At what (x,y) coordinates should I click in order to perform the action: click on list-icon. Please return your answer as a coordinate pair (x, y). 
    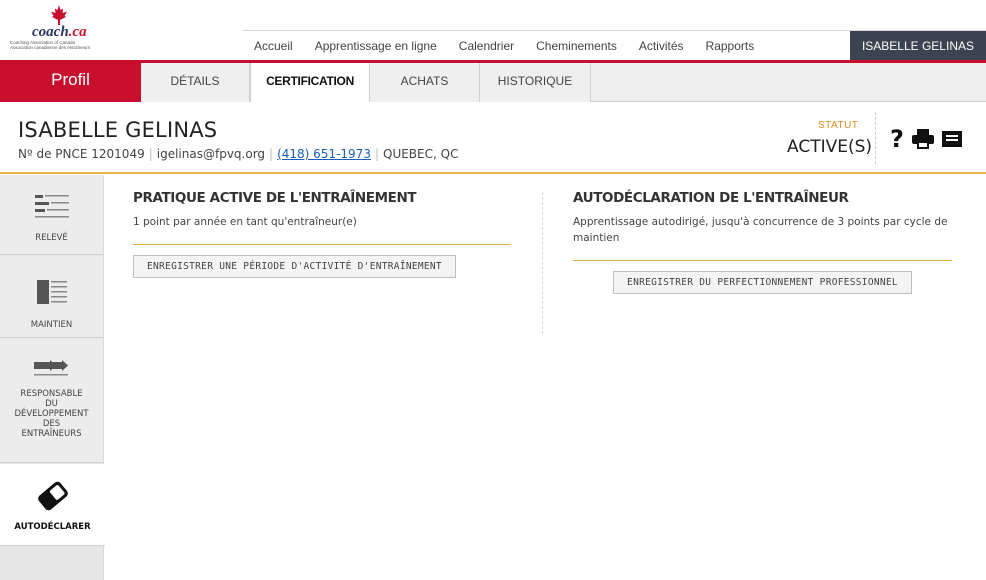
    Looking at the image, I should click on (51, 206).